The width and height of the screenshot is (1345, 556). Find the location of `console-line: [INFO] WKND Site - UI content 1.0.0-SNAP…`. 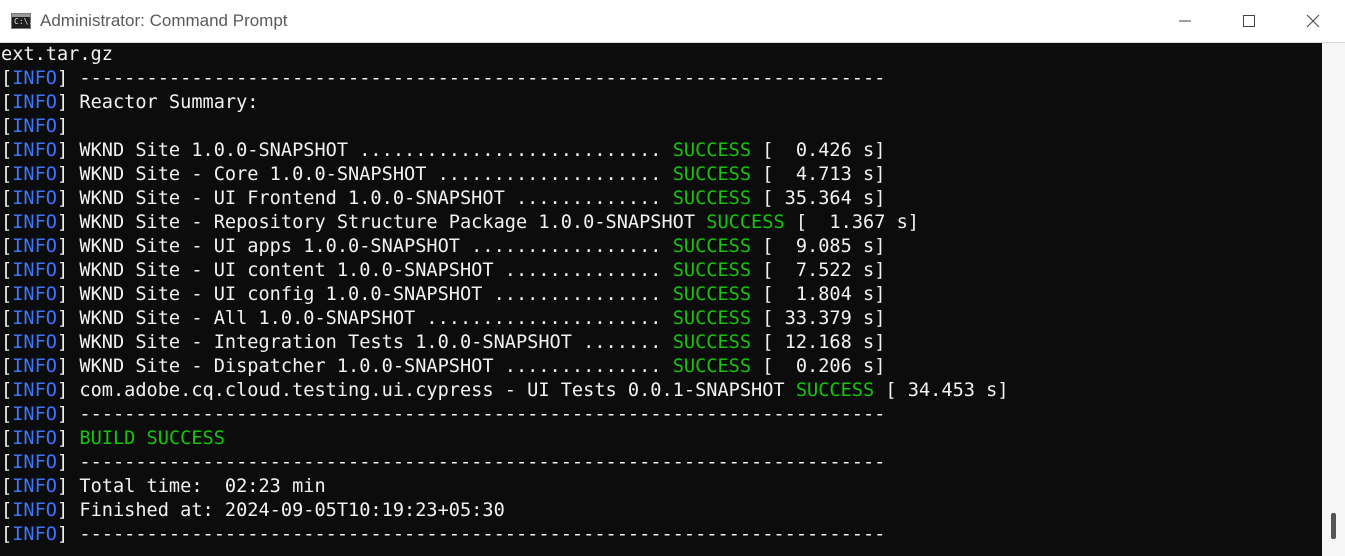

console-line: [INFO] WKND Site - UI content 1.0.0-SNAP… is located at coordinates (661, 271).